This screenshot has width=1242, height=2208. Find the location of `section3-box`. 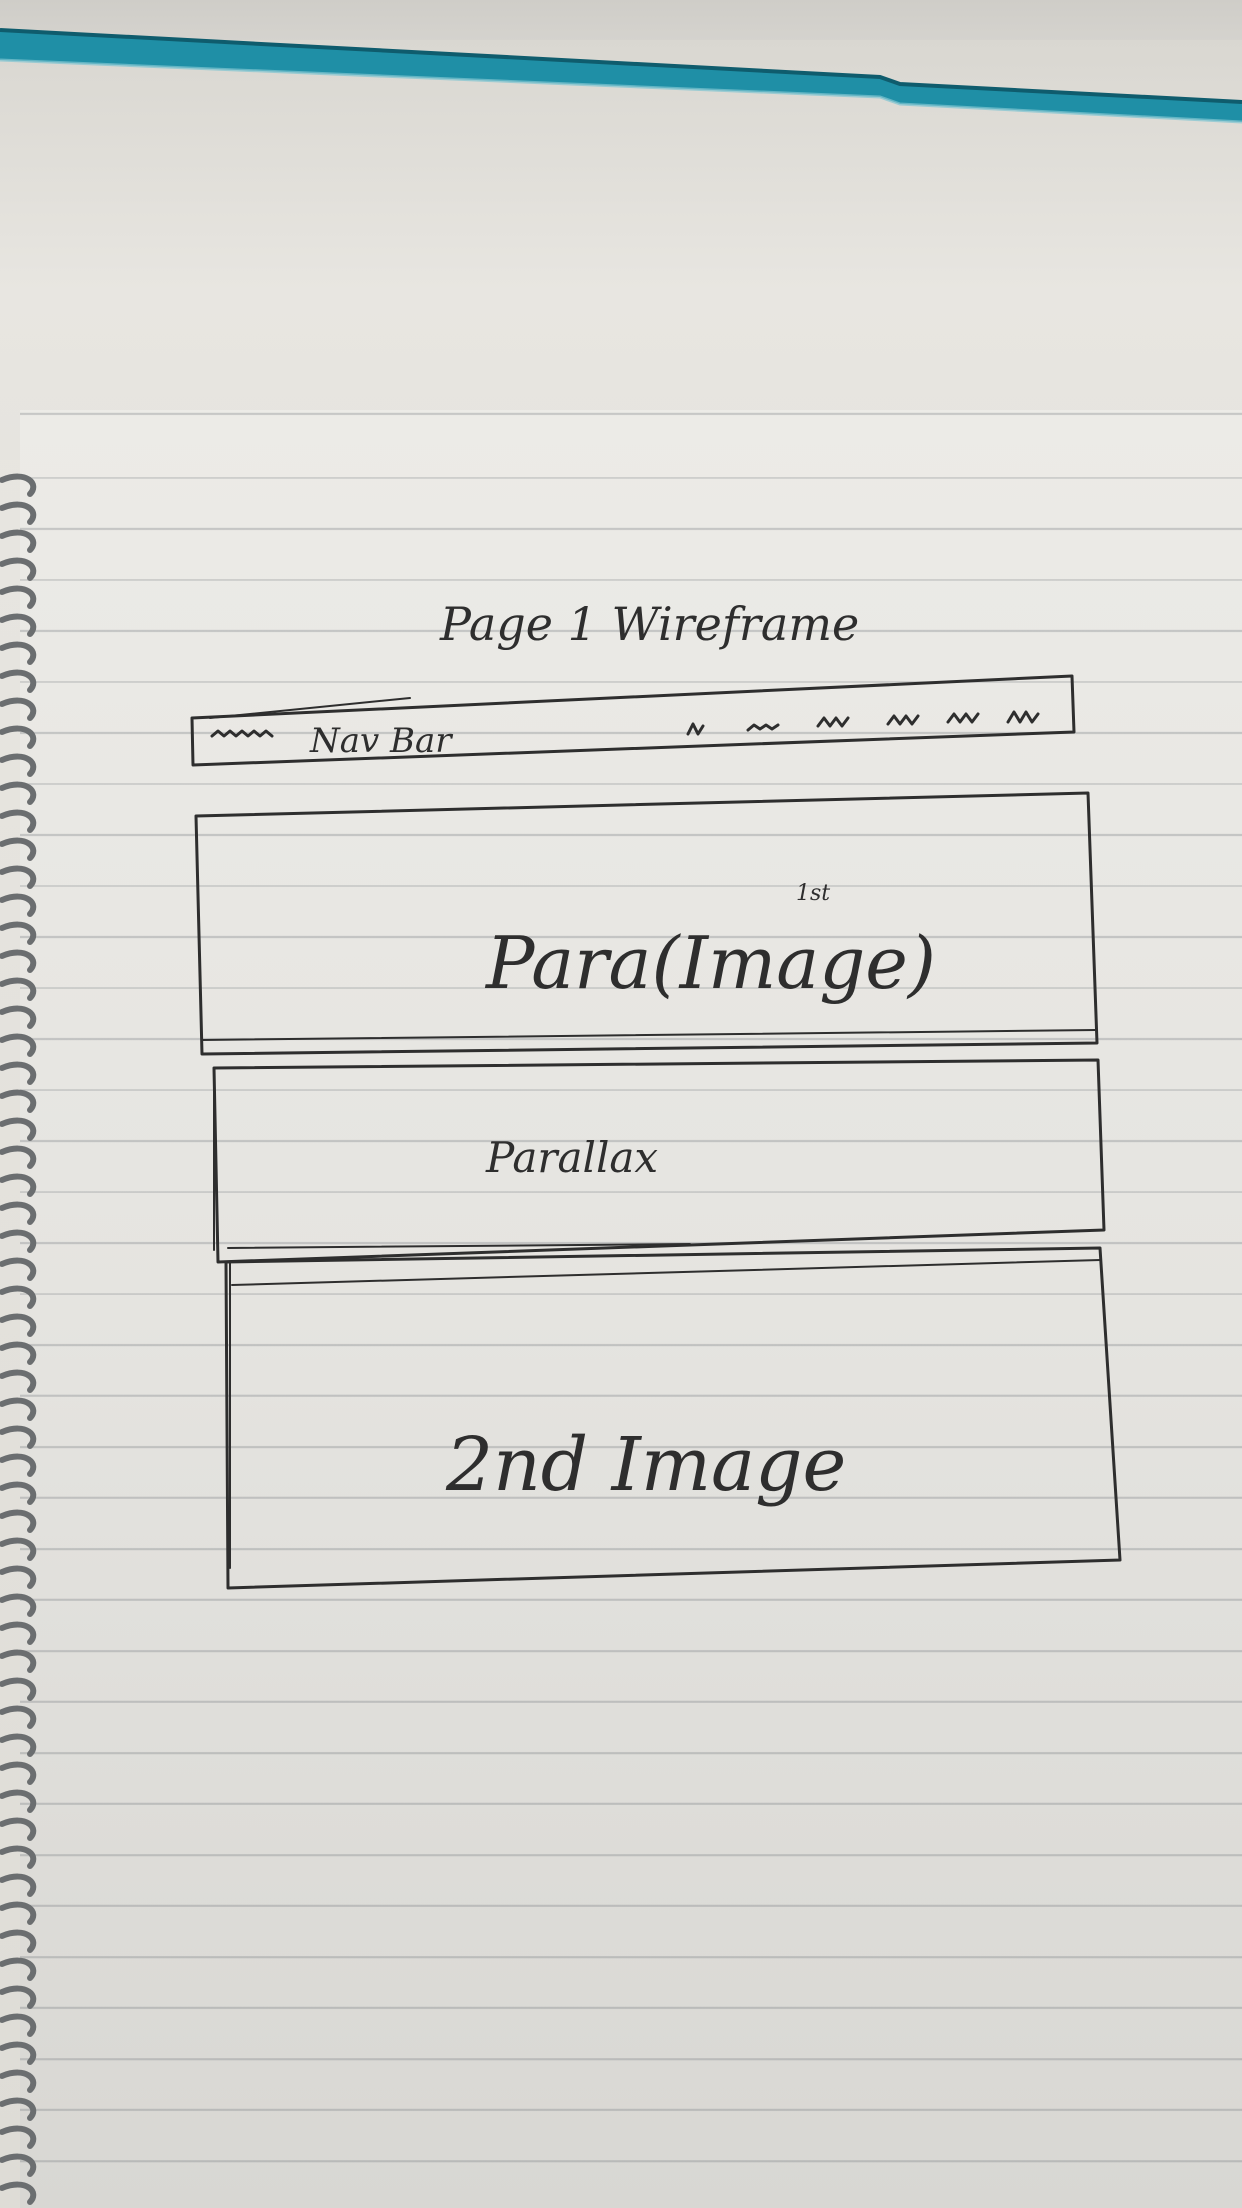

section3-box is located at coordinates (673, 1418).